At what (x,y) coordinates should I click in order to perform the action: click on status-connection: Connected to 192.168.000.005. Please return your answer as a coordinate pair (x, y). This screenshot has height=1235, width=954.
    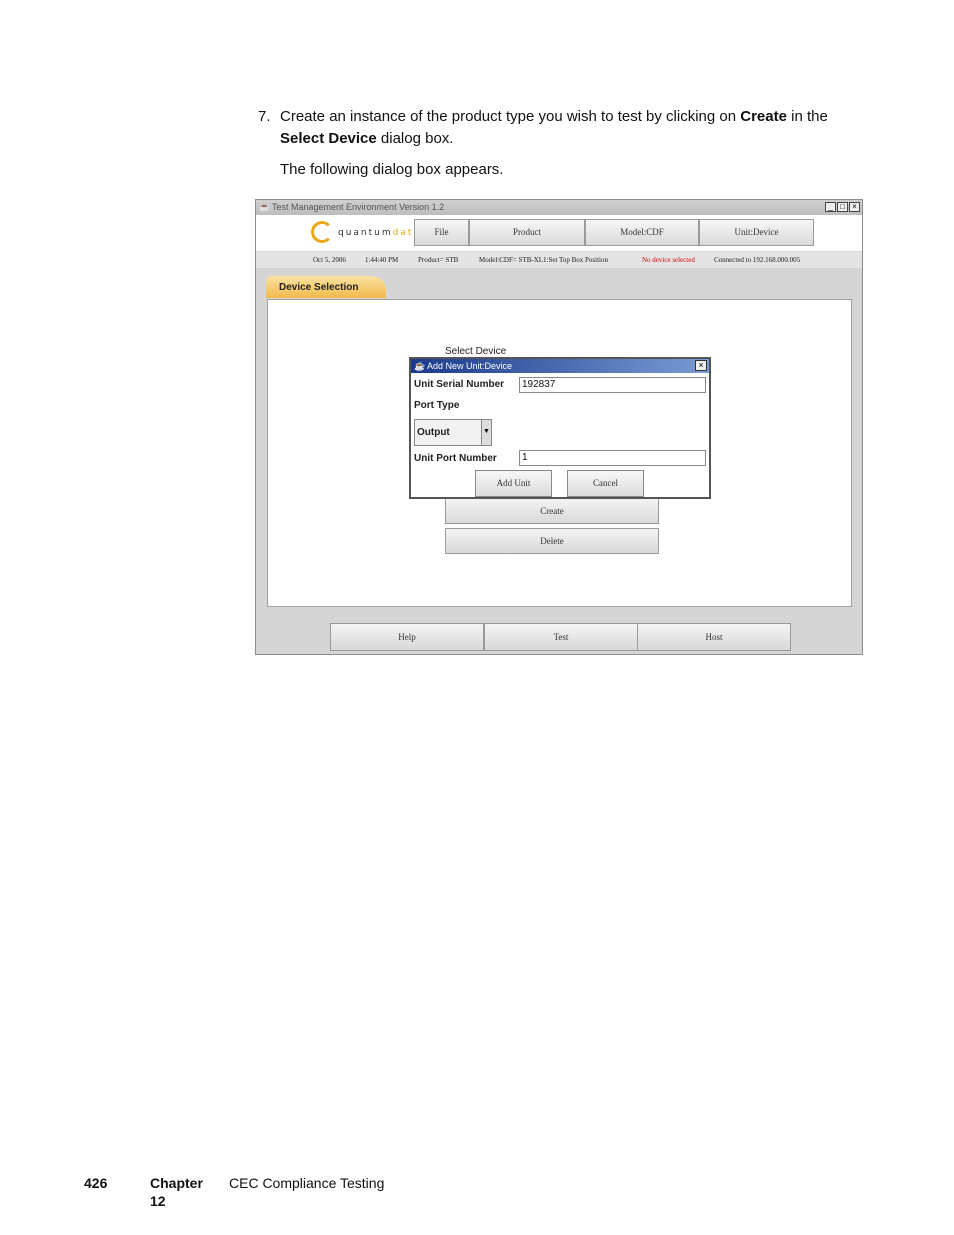
    Looking at the image, I should click on (757, 260).